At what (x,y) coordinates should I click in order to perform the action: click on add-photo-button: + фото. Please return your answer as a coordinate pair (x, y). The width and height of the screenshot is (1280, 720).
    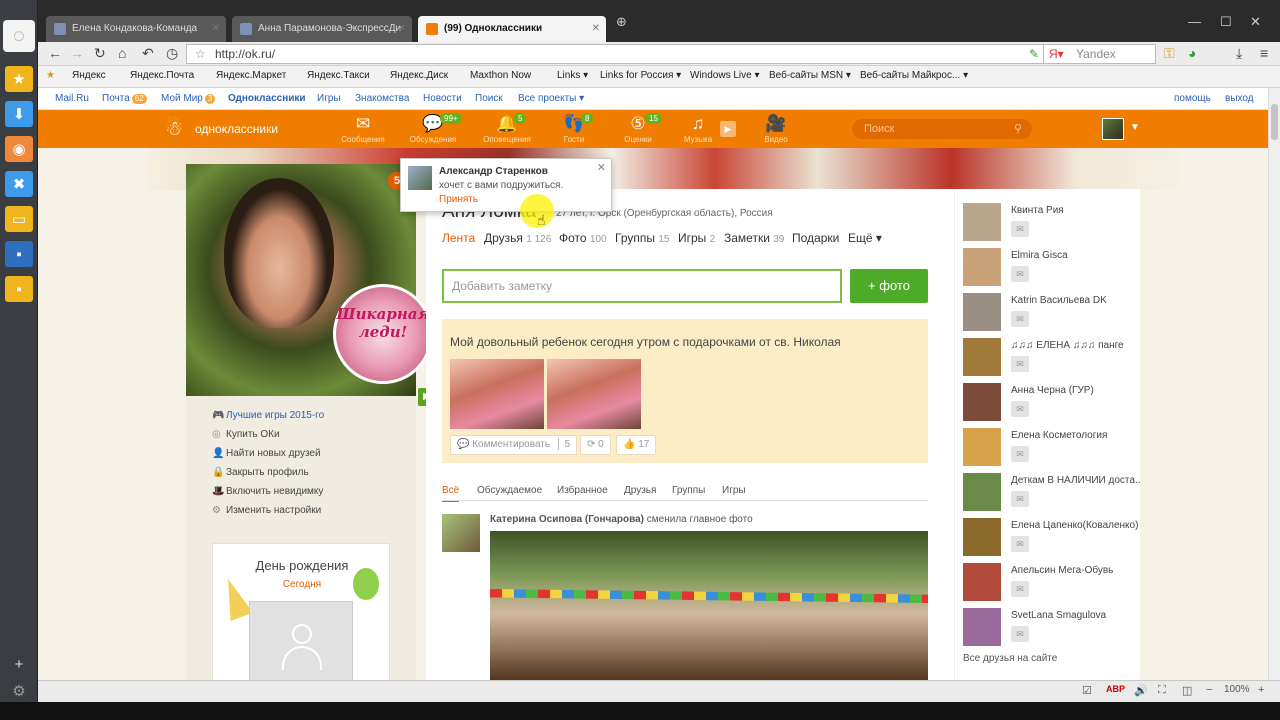
    Looking at the image, I should click on (889, 286).